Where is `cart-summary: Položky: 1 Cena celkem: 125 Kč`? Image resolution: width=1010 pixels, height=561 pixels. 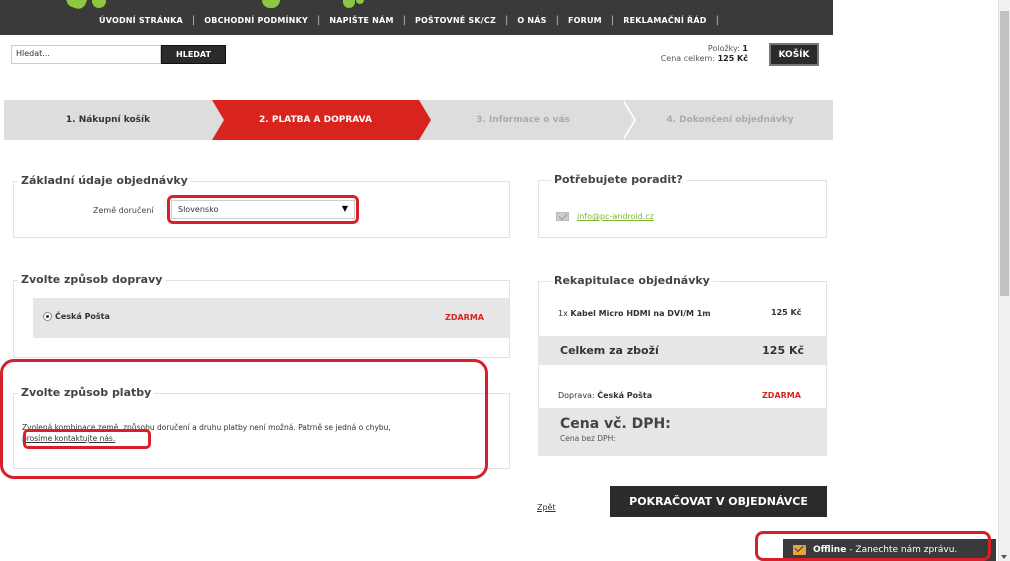
cart-summary: Položky: 1 Cena celkem: 125 Kč is located at coordinates (704, 54).